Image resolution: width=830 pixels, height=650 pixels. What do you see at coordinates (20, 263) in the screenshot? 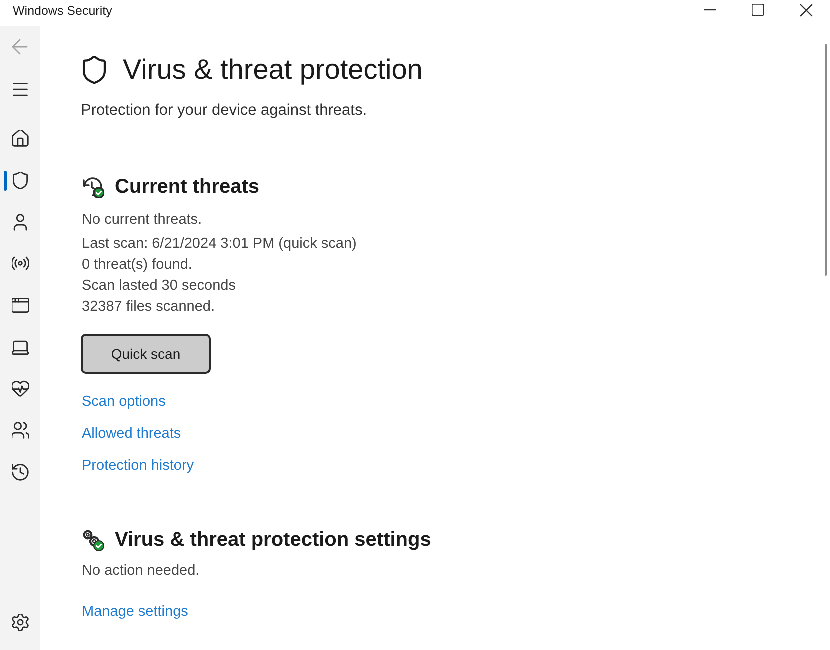
I see `broadcast-icon` at bounding box center [20, 263].